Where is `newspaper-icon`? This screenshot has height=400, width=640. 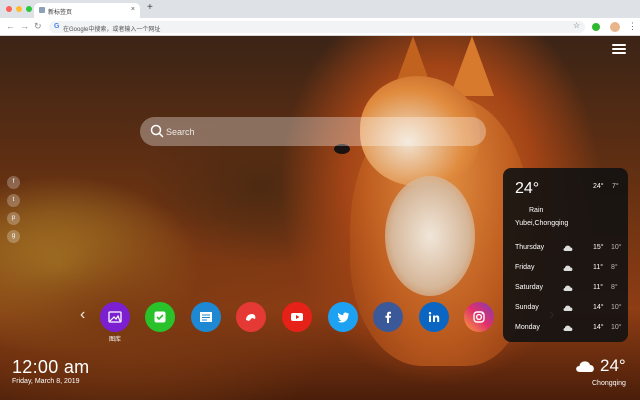
newspaper-icon is located at coordinates (206, 317).